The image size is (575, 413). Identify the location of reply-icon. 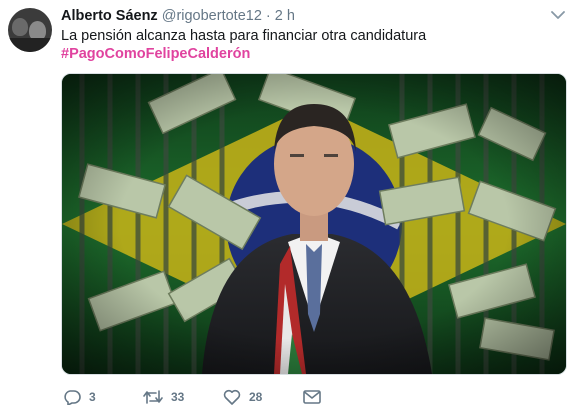
(72, 397).